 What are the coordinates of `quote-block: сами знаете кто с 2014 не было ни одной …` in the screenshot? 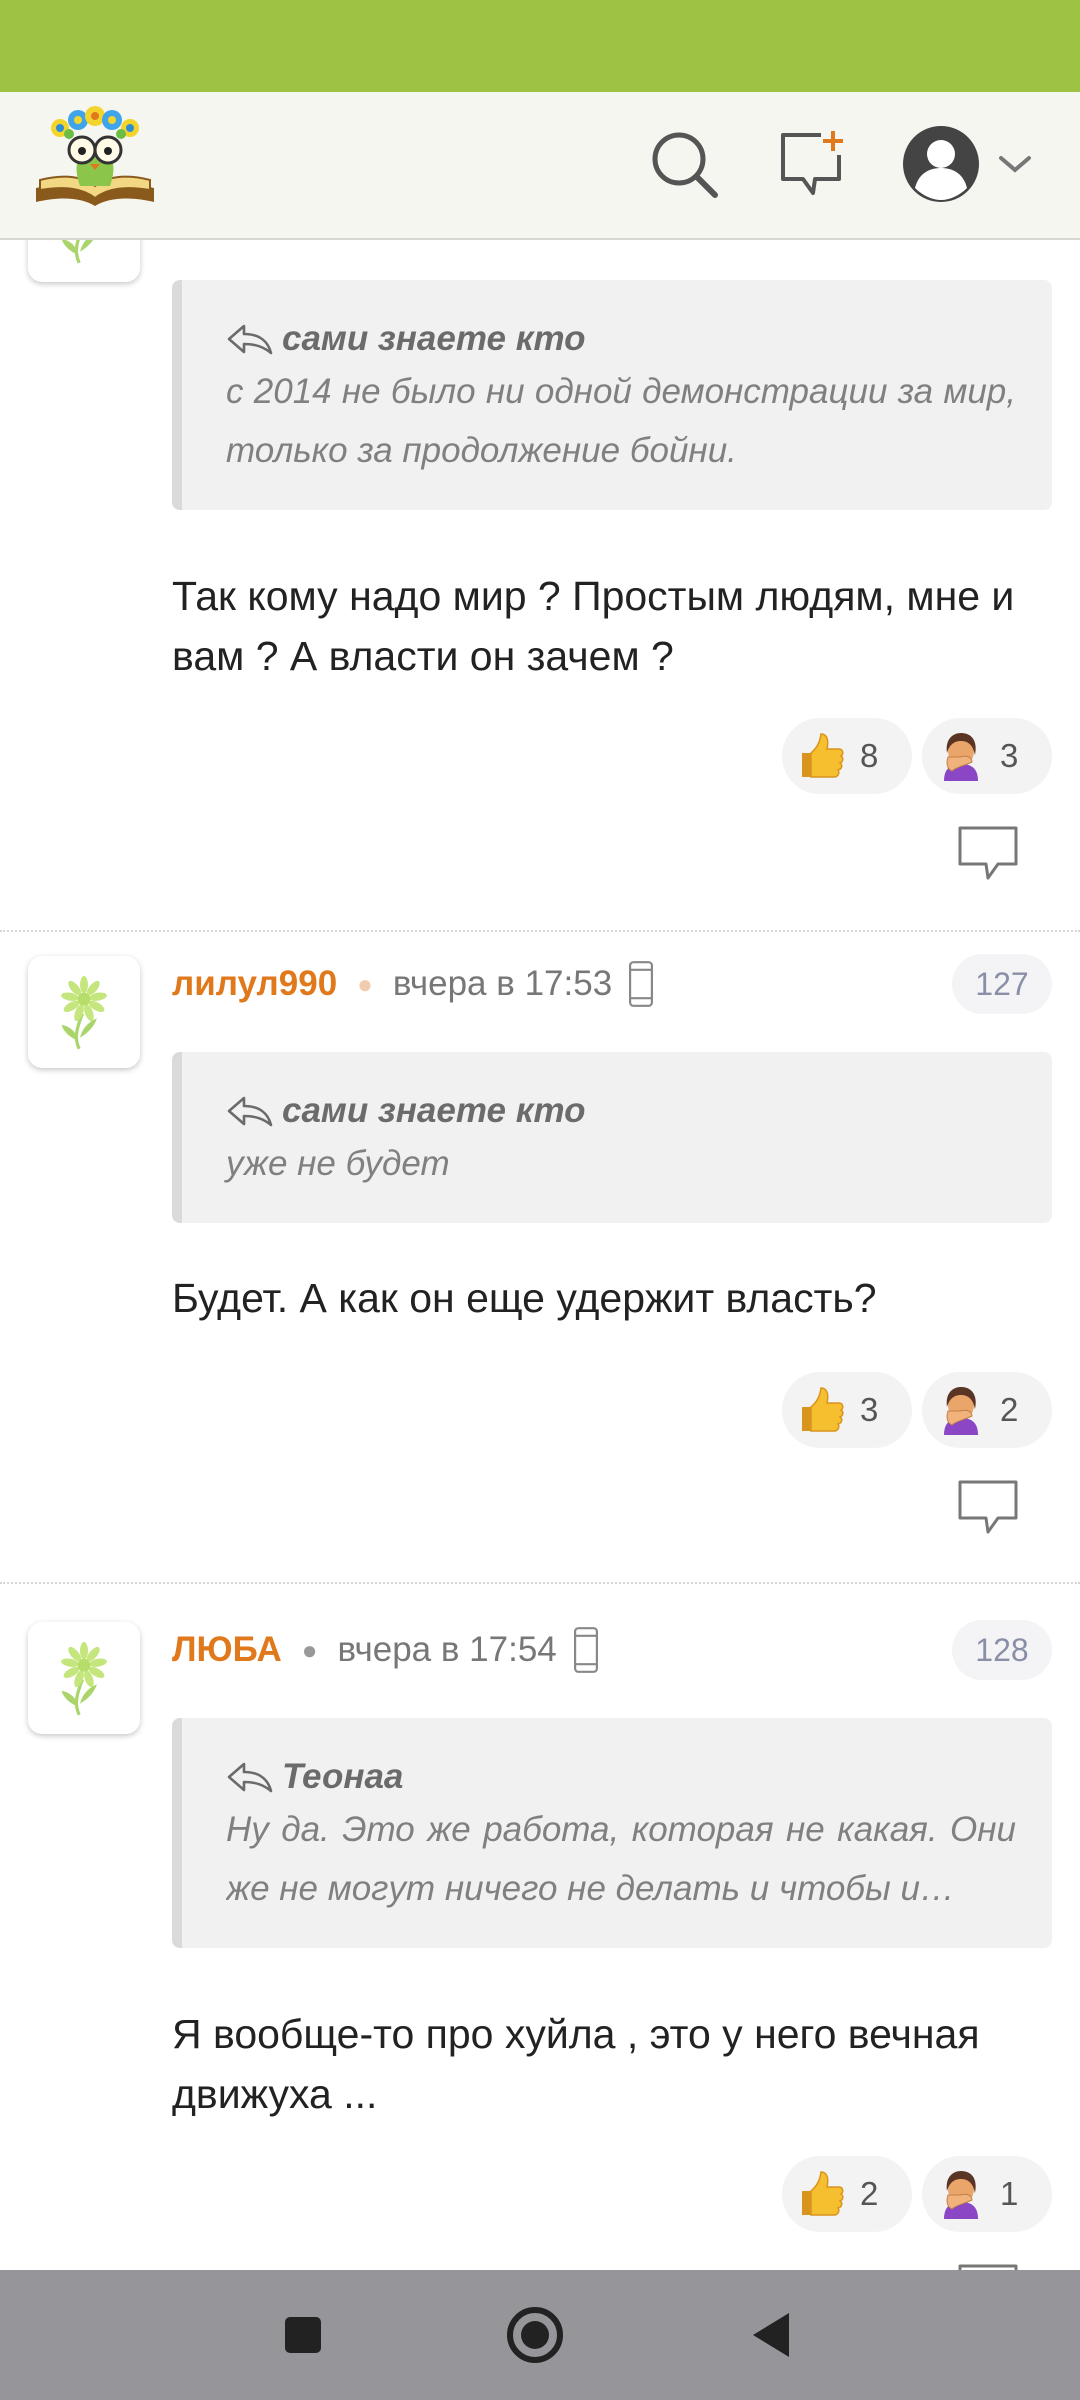 It's located at (612, 395).